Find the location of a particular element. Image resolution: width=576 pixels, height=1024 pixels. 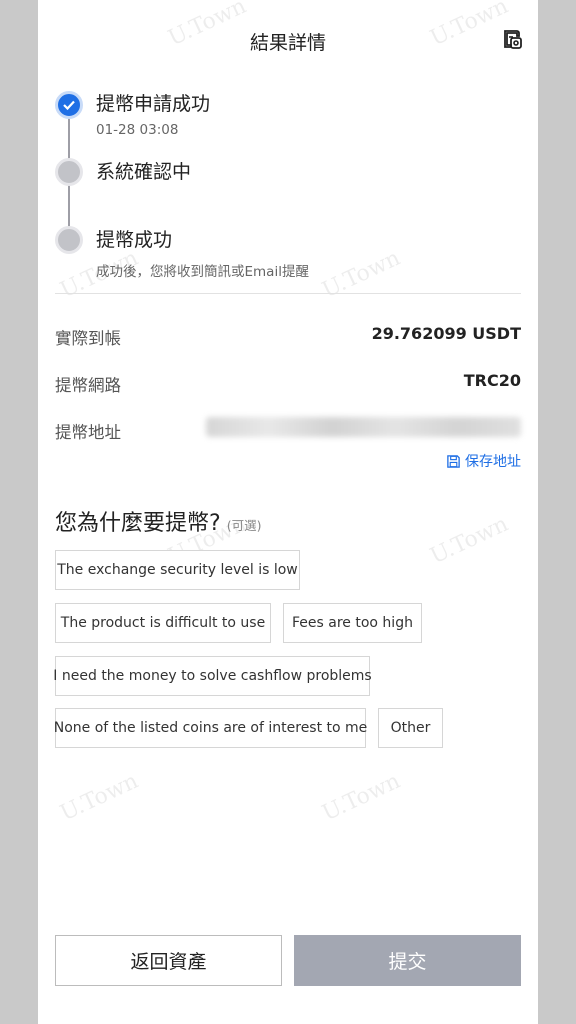

survey-question: 您為什麼要提幣? (可選) is located at coordinates (158, 521).